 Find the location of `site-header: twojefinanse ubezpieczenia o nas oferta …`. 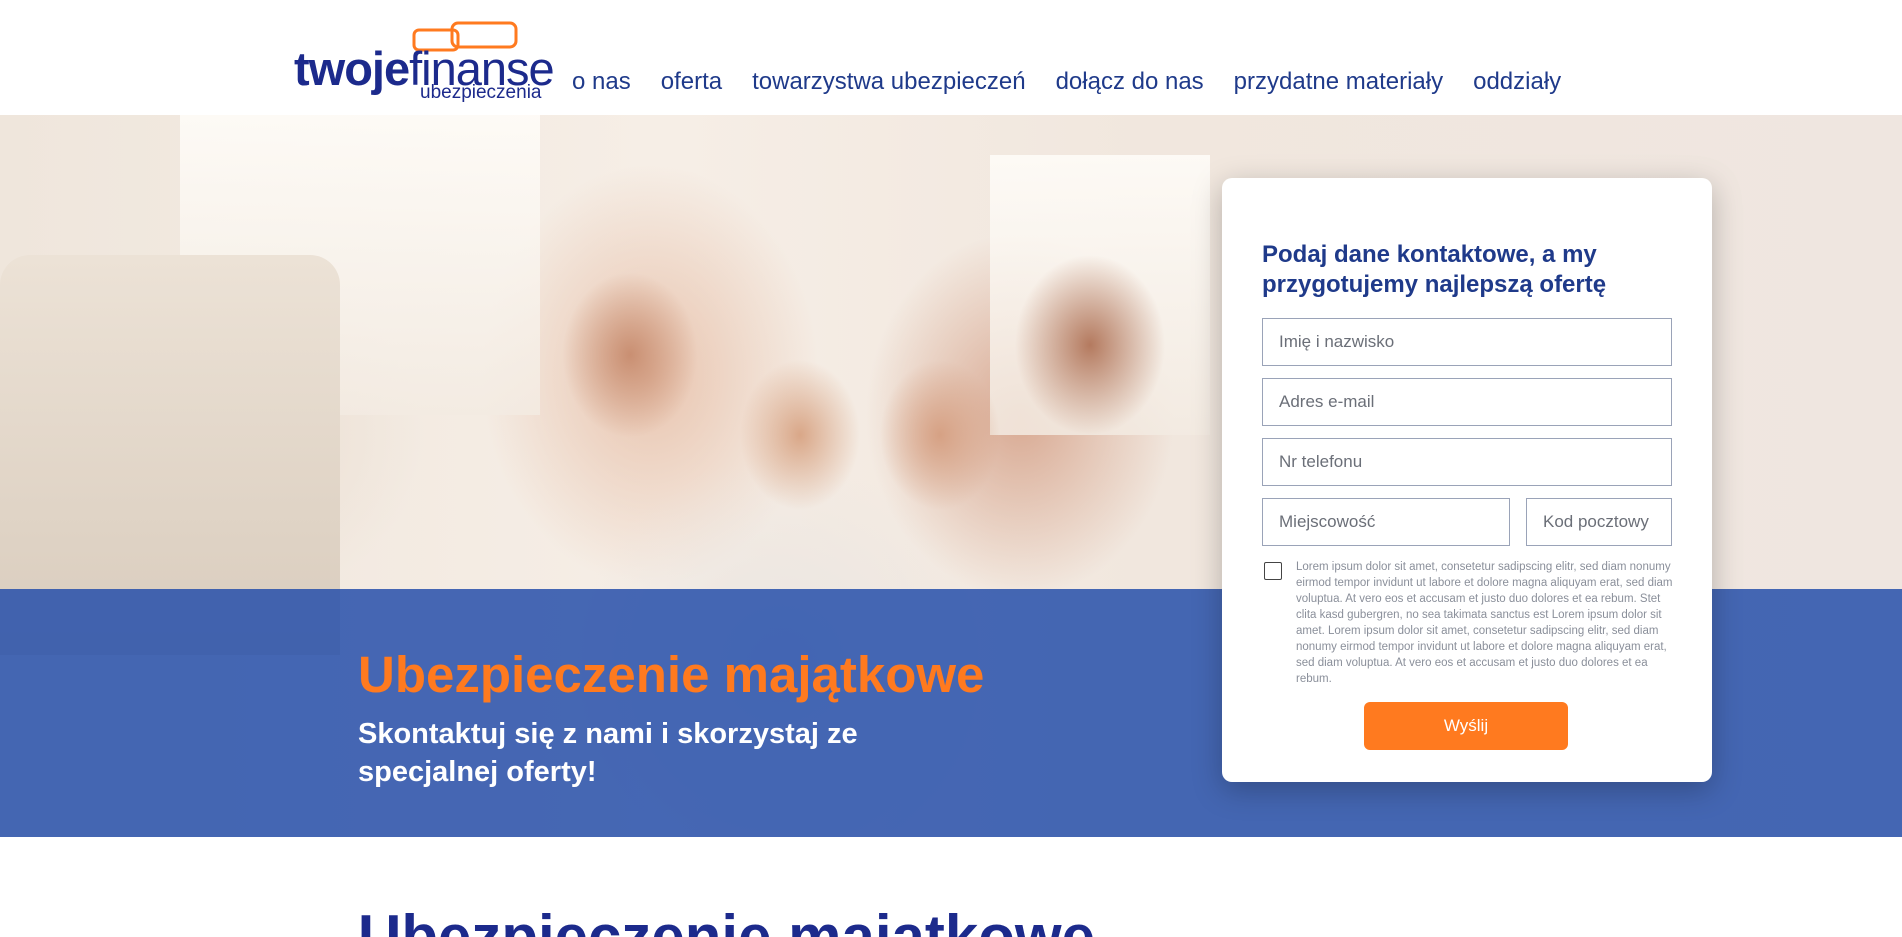

site-header: twojefinanse ubezpieczenia o nas oferta … is located at coordinates (951, 57).